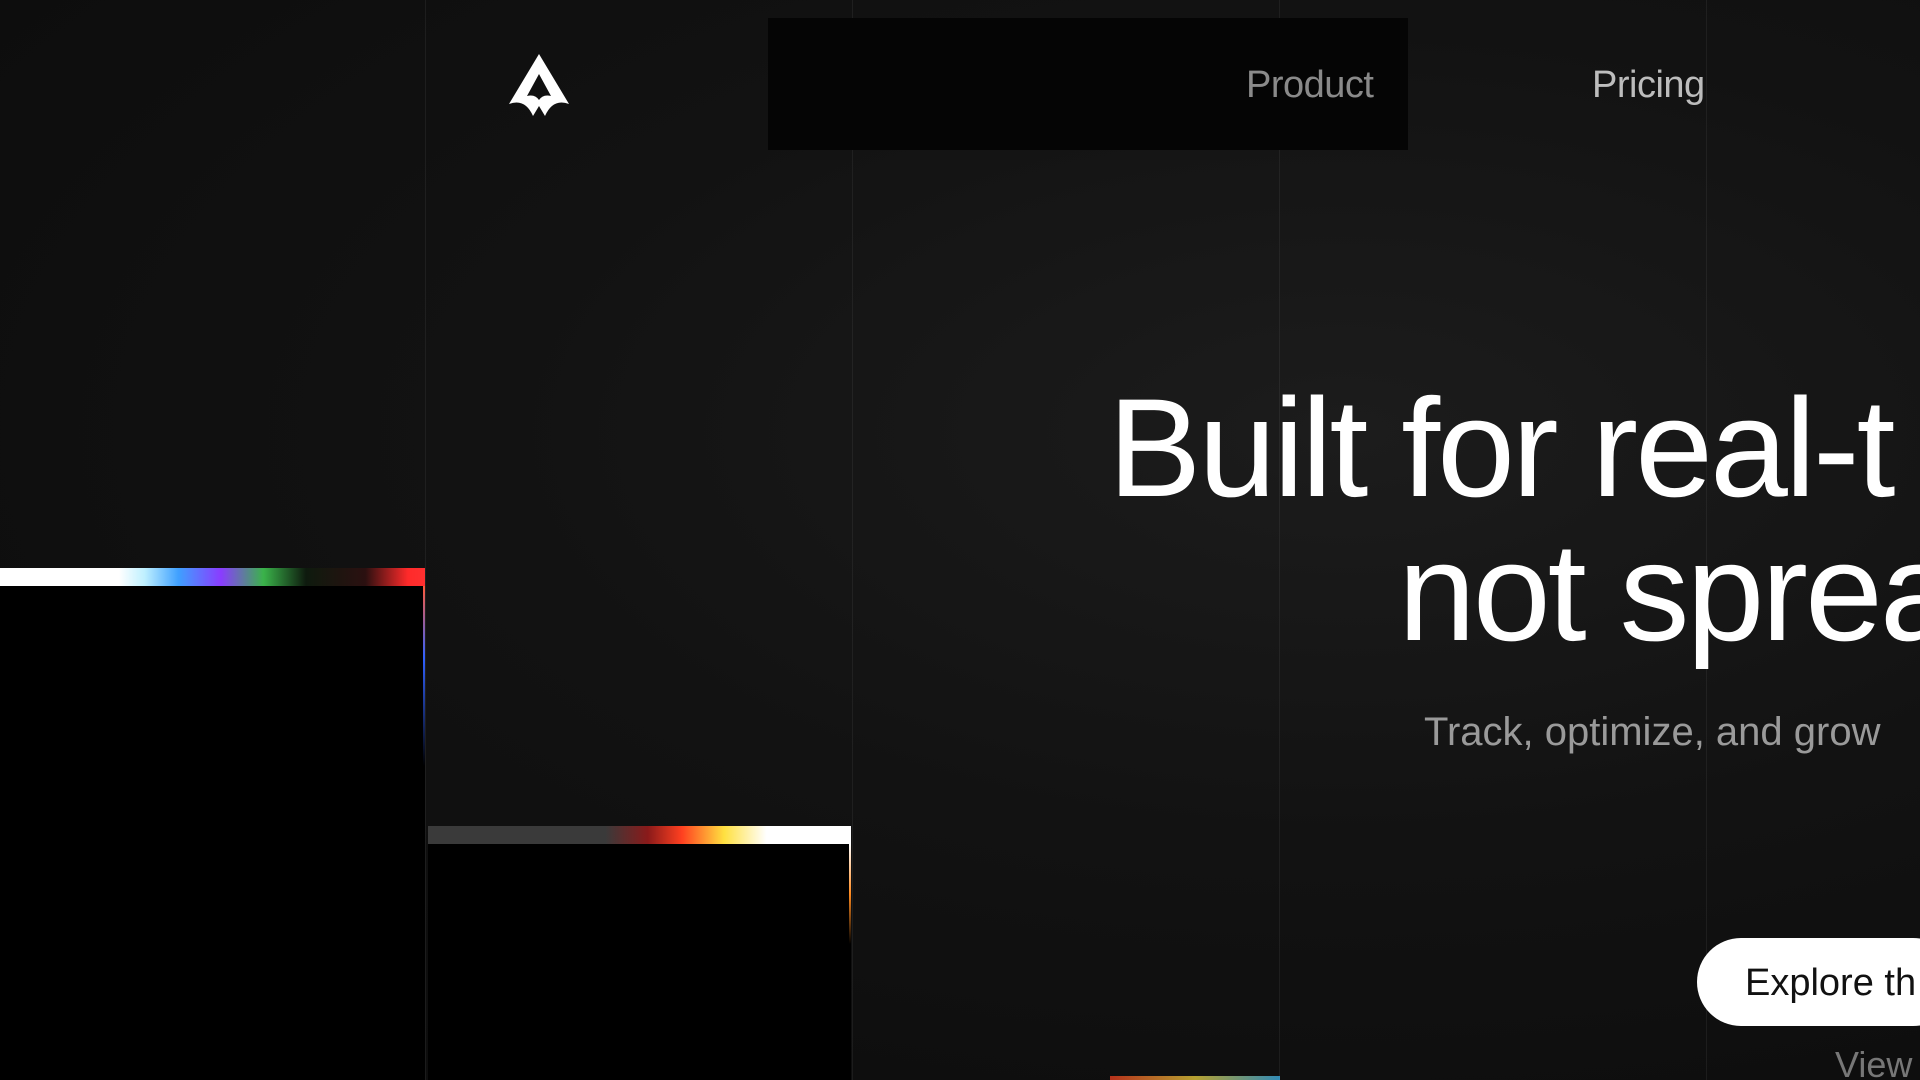 Image resolution: width=1920 pixels, height=1080 pixels. I want to click on nav-link-product: Product, so click(1310, 85).